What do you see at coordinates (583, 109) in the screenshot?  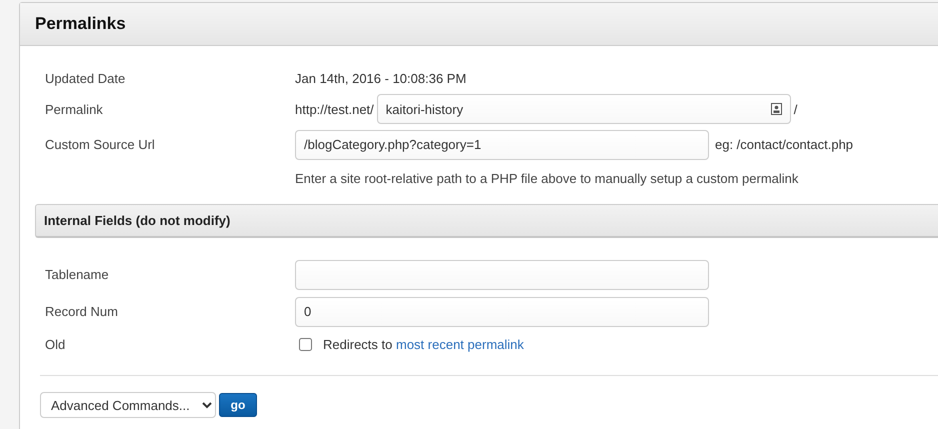 I see `permalink-field: kaitori-history` at bounding box center [583, 109].